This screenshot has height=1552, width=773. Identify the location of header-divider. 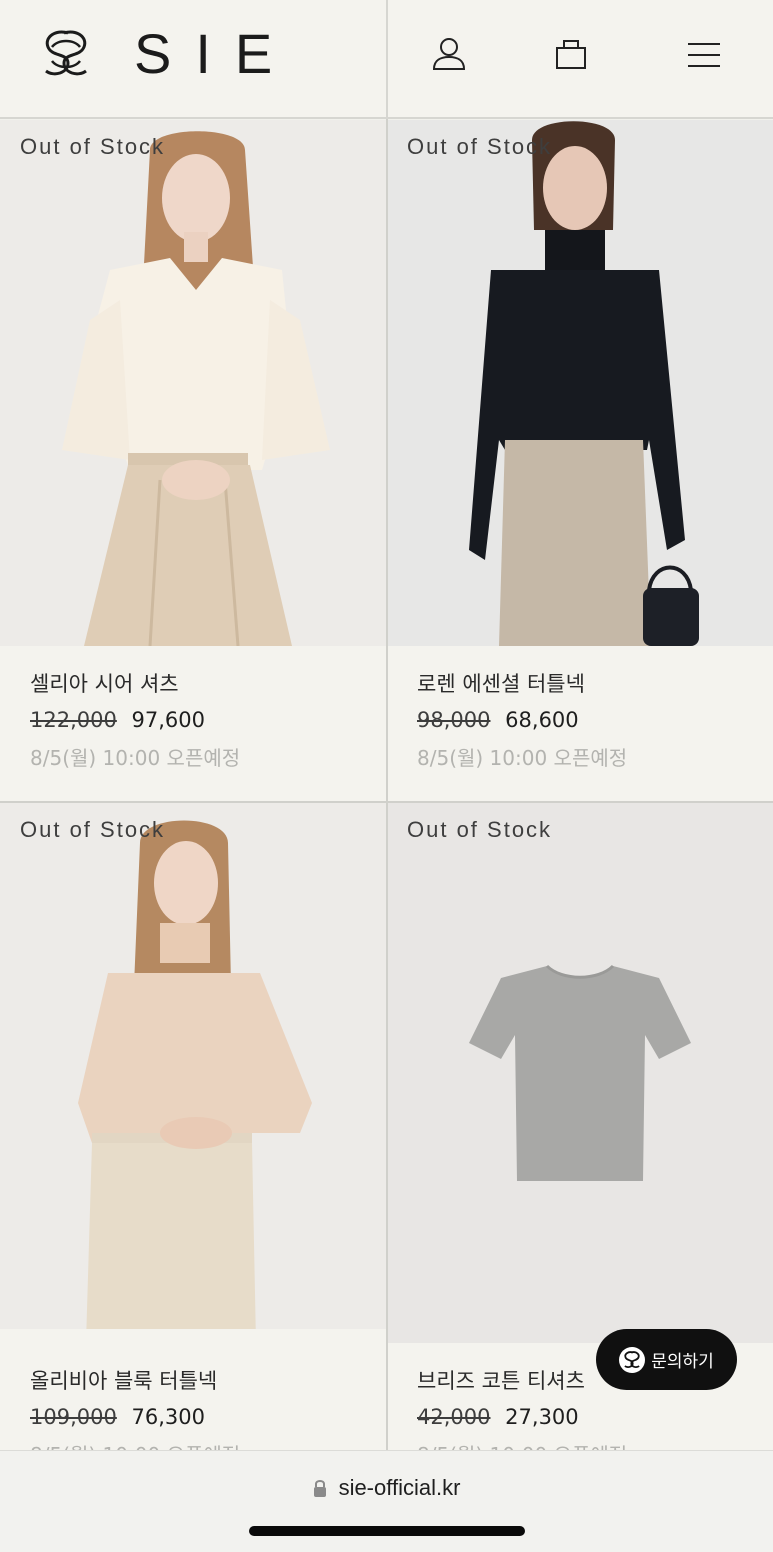
(387, 59).